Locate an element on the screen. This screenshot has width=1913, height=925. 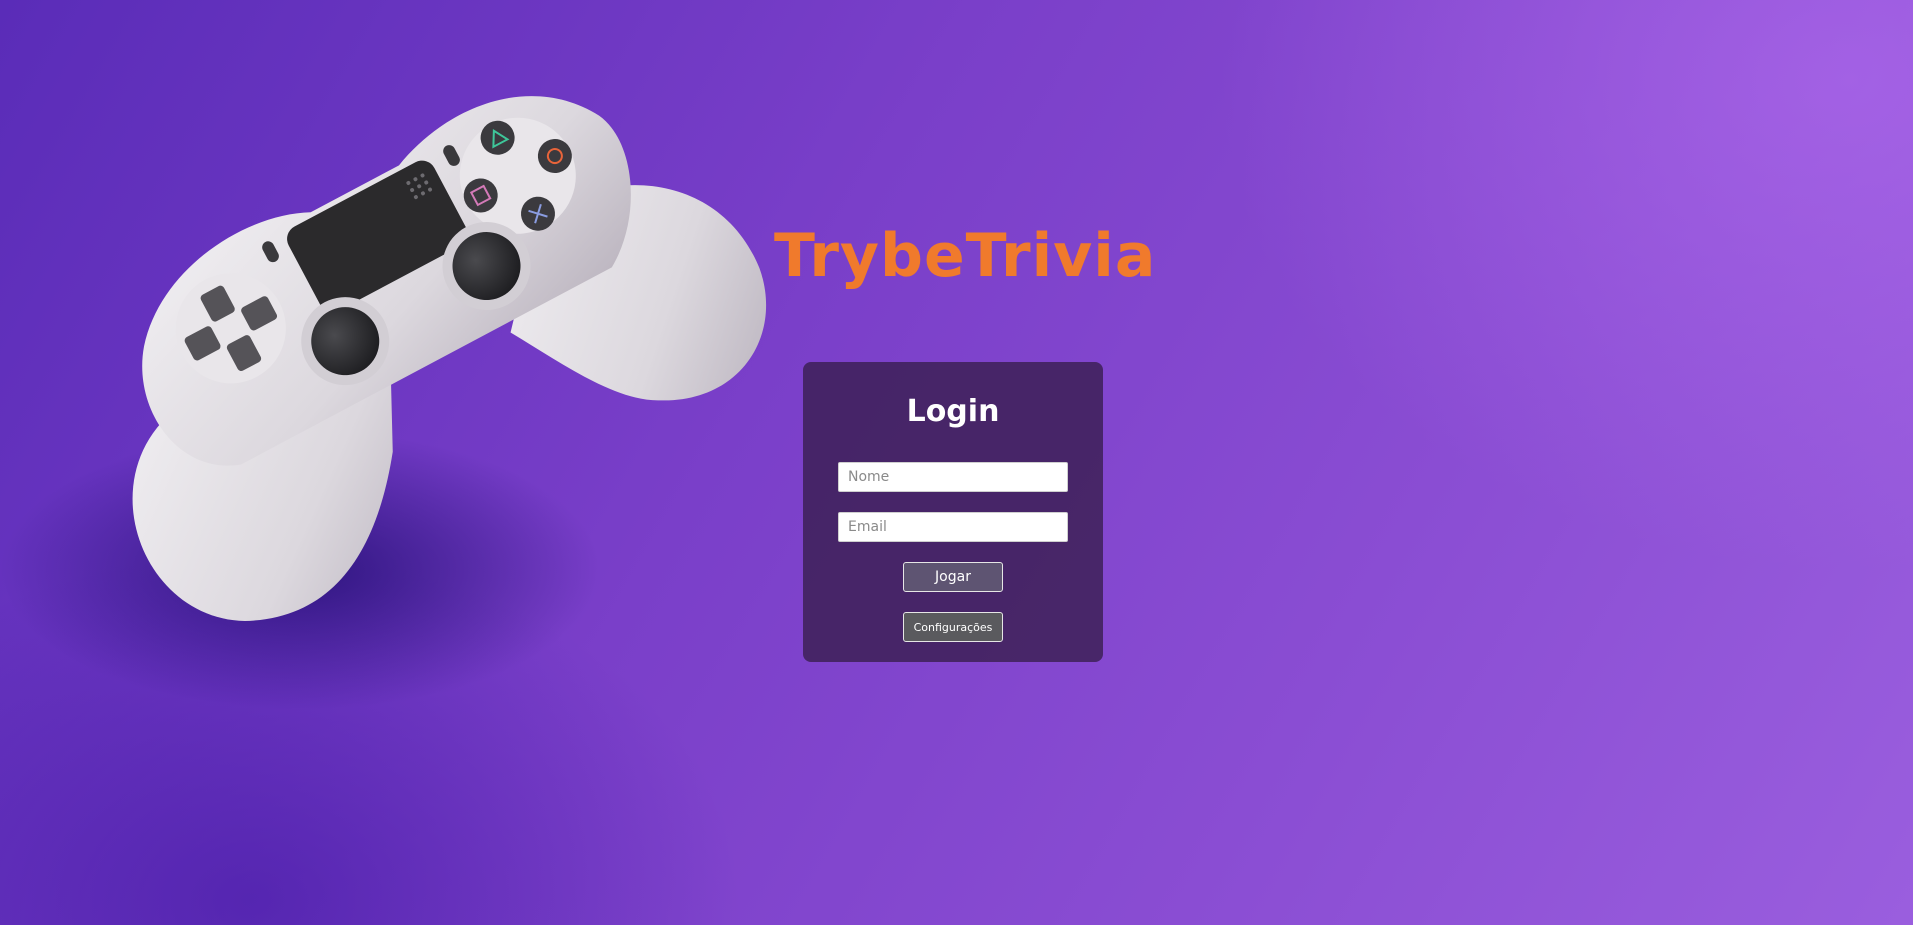
login-card: Login Jogar Configurações is located at coordinates (953, 512).